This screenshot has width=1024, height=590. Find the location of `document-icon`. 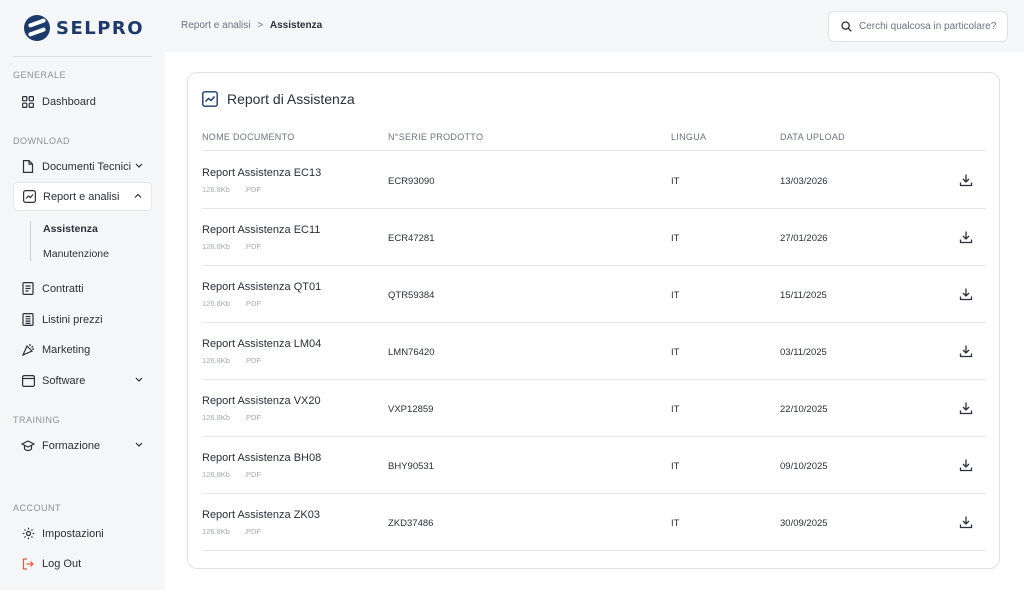

document-icon is located at coordinates (28, 167).